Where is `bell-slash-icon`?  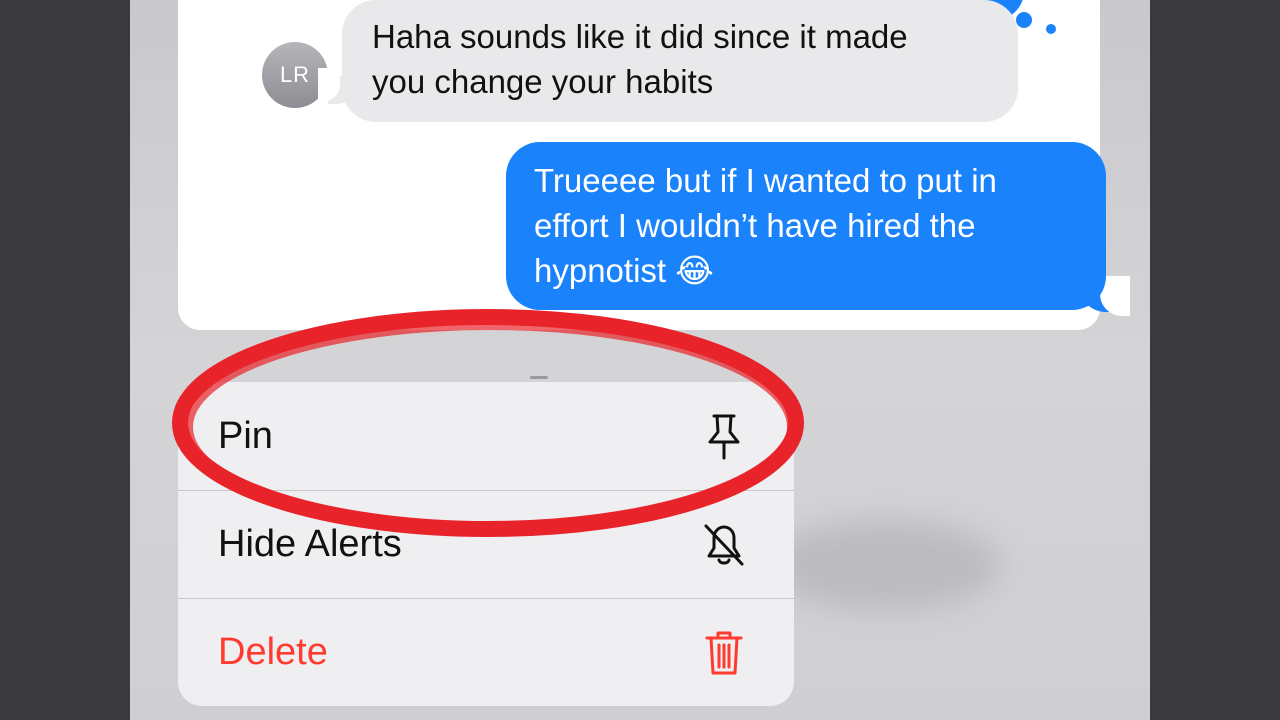
bell-slash-icon is located at coordinates (724, 545).